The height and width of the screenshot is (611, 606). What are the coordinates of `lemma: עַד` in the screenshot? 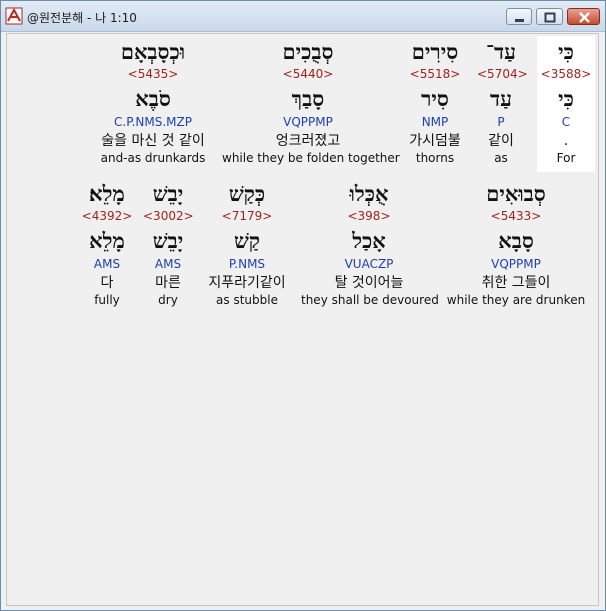 It's located at (501, 98).